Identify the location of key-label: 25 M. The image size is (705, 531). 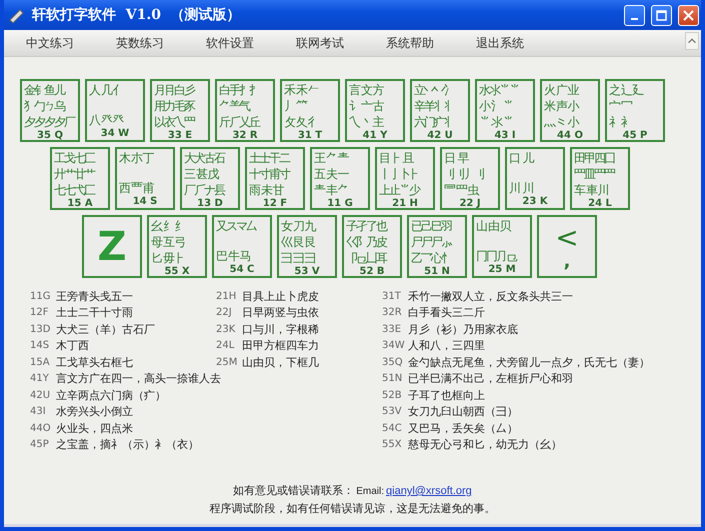
(502, 269).